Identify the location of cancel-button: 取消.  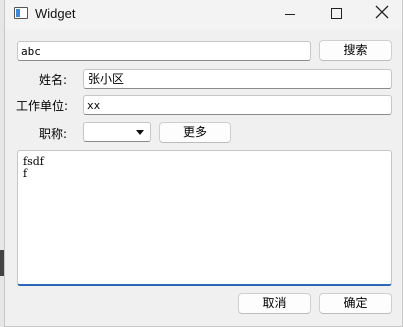
(274, 303).